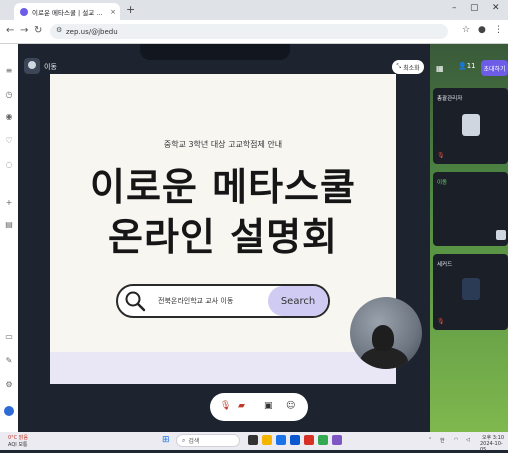 The height and width of the screenshot is (453, 508). Describe the element at coordinates (223, 187) in the screenshot. I see `slide-title-line1: 이로운 메타스쿨` at that location.